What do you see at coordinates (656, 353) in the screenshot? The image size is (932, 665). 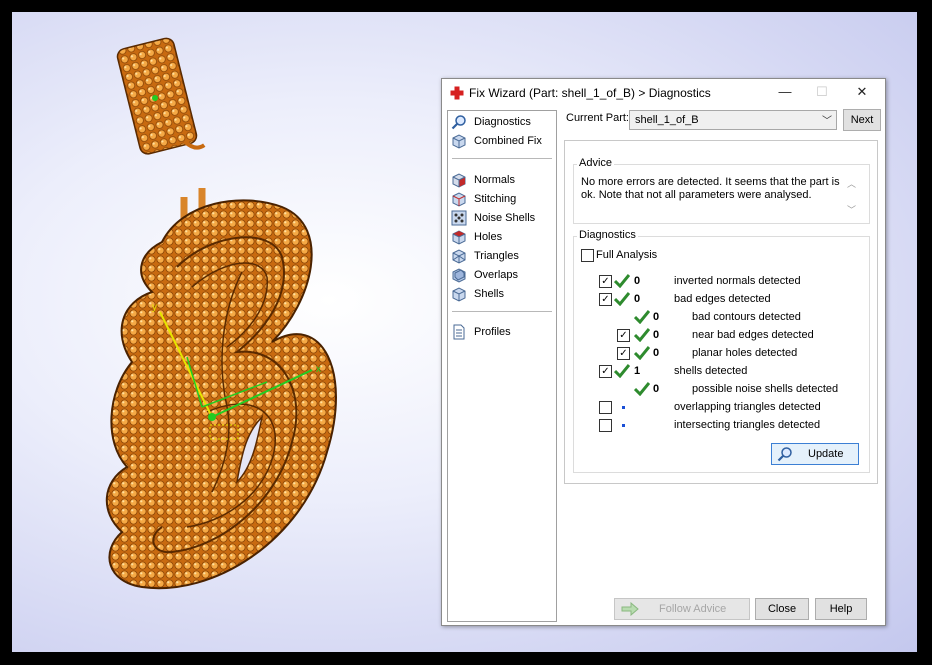 I see `planar-holes-count: 0` at bounding box center [656, 353].